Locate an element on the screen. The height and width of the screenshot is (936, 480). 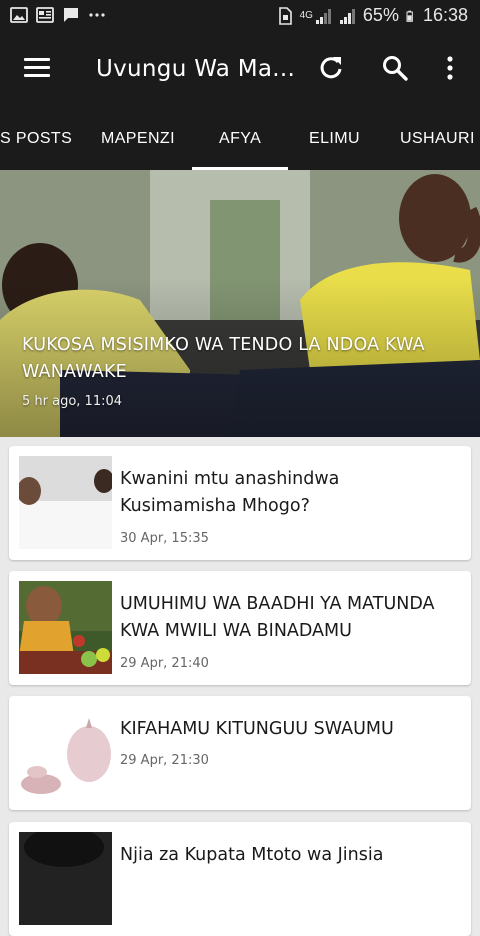
battery-icon is located at coordinates (409, 16).